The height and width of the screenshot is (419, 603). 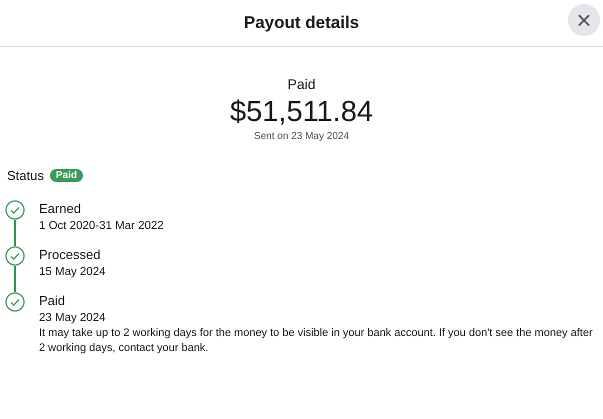 I want to click on sent-date: Sent on 23 May 2024, so click(x=302, y=136).